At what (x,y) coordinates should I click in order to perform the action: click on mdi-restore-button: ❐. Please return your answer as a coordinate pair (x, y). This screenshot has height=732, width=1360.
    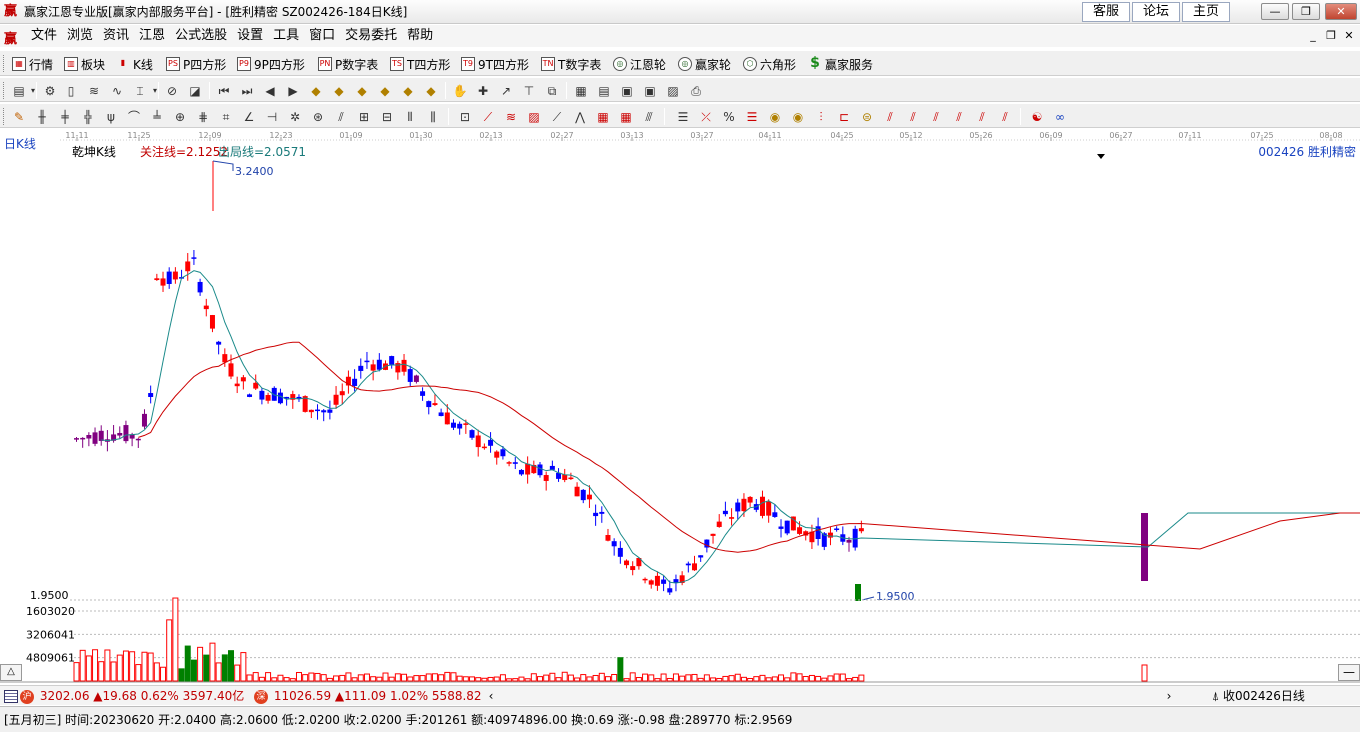
    Looking at the image, I should click on (1331, 36).